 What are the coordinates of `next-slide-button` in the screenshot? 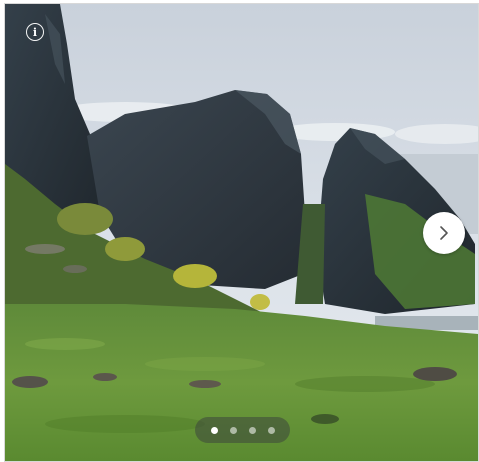 It's located at (444, 233).